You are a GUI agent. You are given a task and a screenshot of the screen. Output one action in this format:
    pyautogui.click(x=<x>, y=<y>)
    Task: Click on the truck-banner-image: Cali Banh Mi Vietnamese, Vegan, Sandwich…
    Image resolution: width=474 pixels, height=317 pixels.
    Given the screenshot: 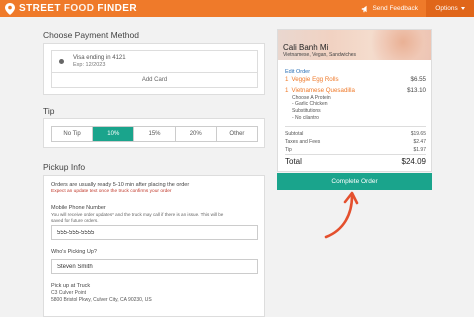 What is the action you would take?
    pyautogui.click(x=354, y=45)
    